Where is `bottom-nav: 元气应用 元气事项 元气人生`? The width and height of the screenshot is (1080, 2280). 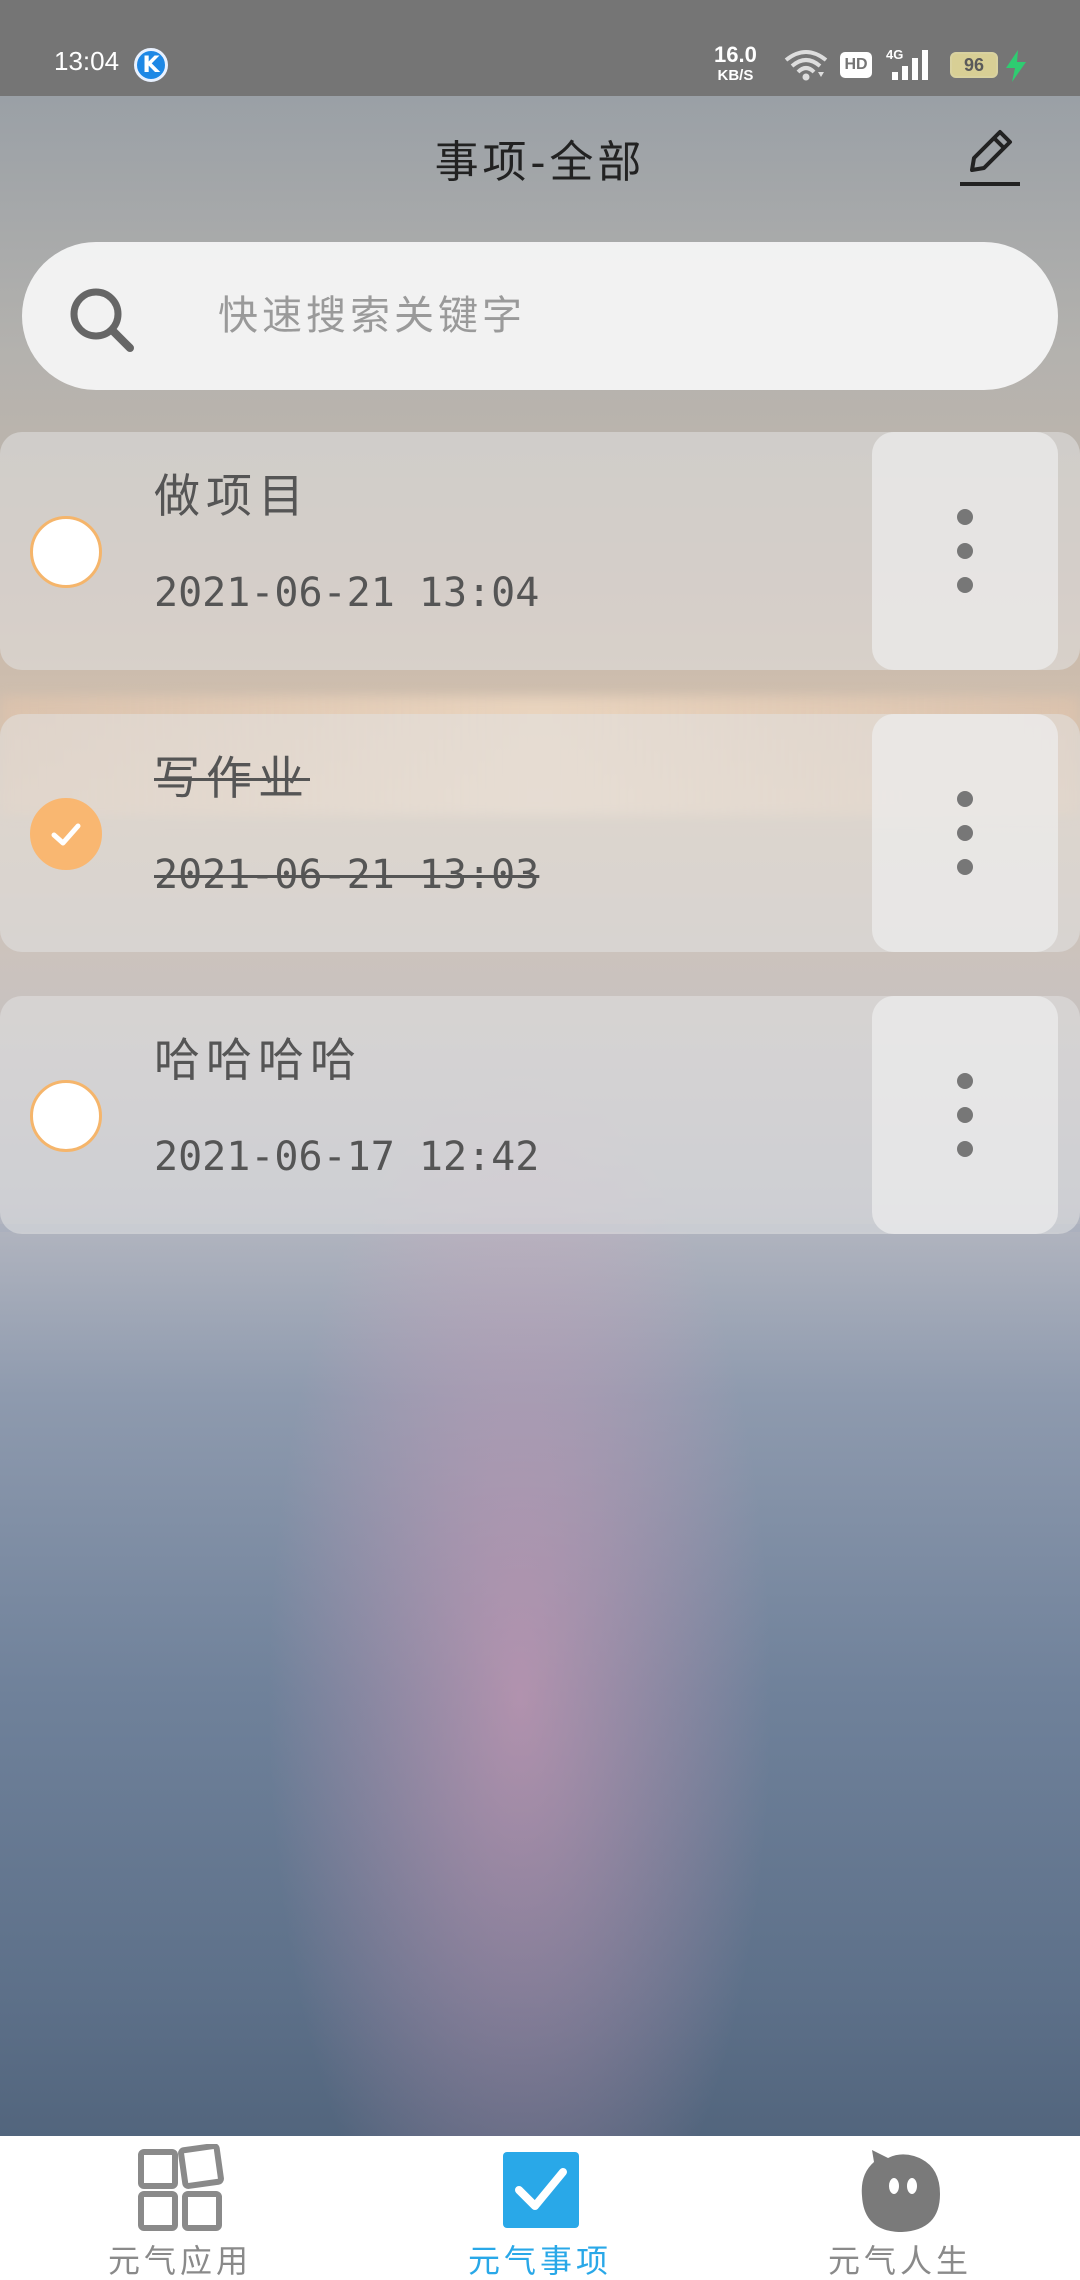 bottom-nav: 元气应用 元气事项 元气人生 is located at coordinates (540, 2208).